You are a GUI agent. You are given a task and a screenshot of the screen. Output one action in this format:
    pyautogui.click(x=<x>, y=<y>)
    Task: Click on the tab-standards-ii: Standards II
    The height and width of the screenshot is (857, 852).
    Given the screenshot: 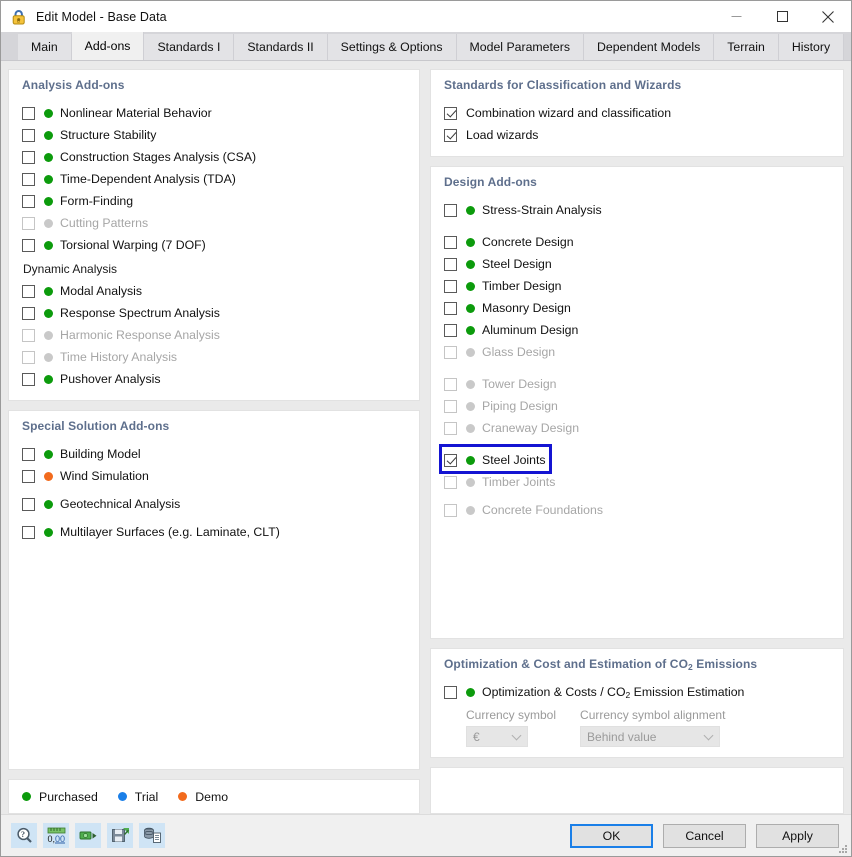 What is the action you would take?
    pyautogui.click(x=281, y=47)
    